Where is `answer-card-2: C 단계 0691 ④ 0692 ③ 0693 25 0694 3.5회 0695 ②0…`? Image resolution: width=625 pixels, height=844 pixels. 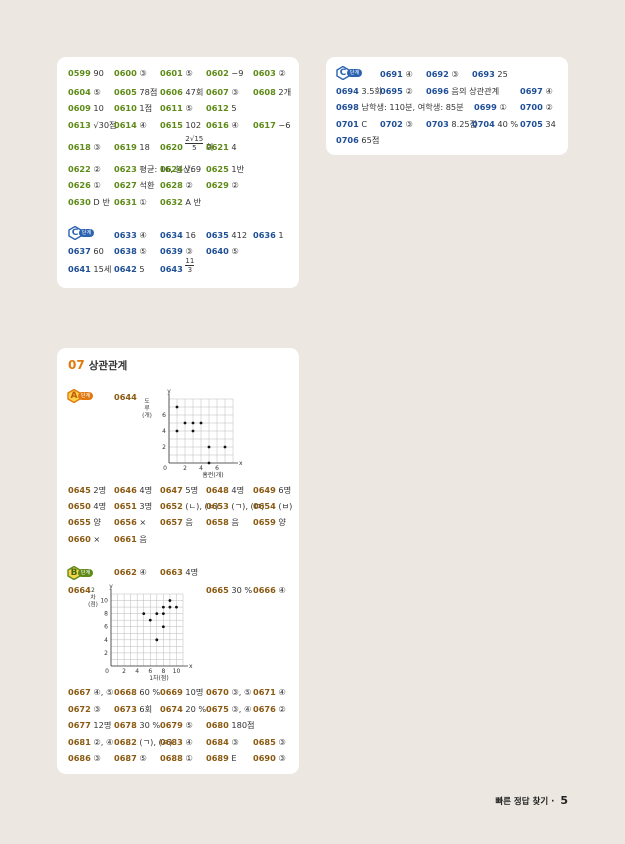 answer-card-2: C 단계 0691 ④ 0692 ③ 0693 25 0694 3.5회 0695 ②0… is located at coordinates (447, 106).